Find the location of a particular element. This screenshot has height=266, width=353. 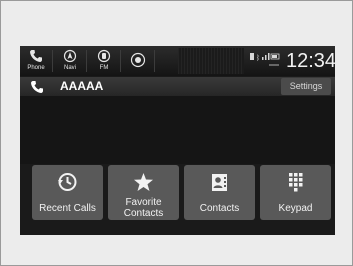

keypad-icon is located at coordinates (295, 182).